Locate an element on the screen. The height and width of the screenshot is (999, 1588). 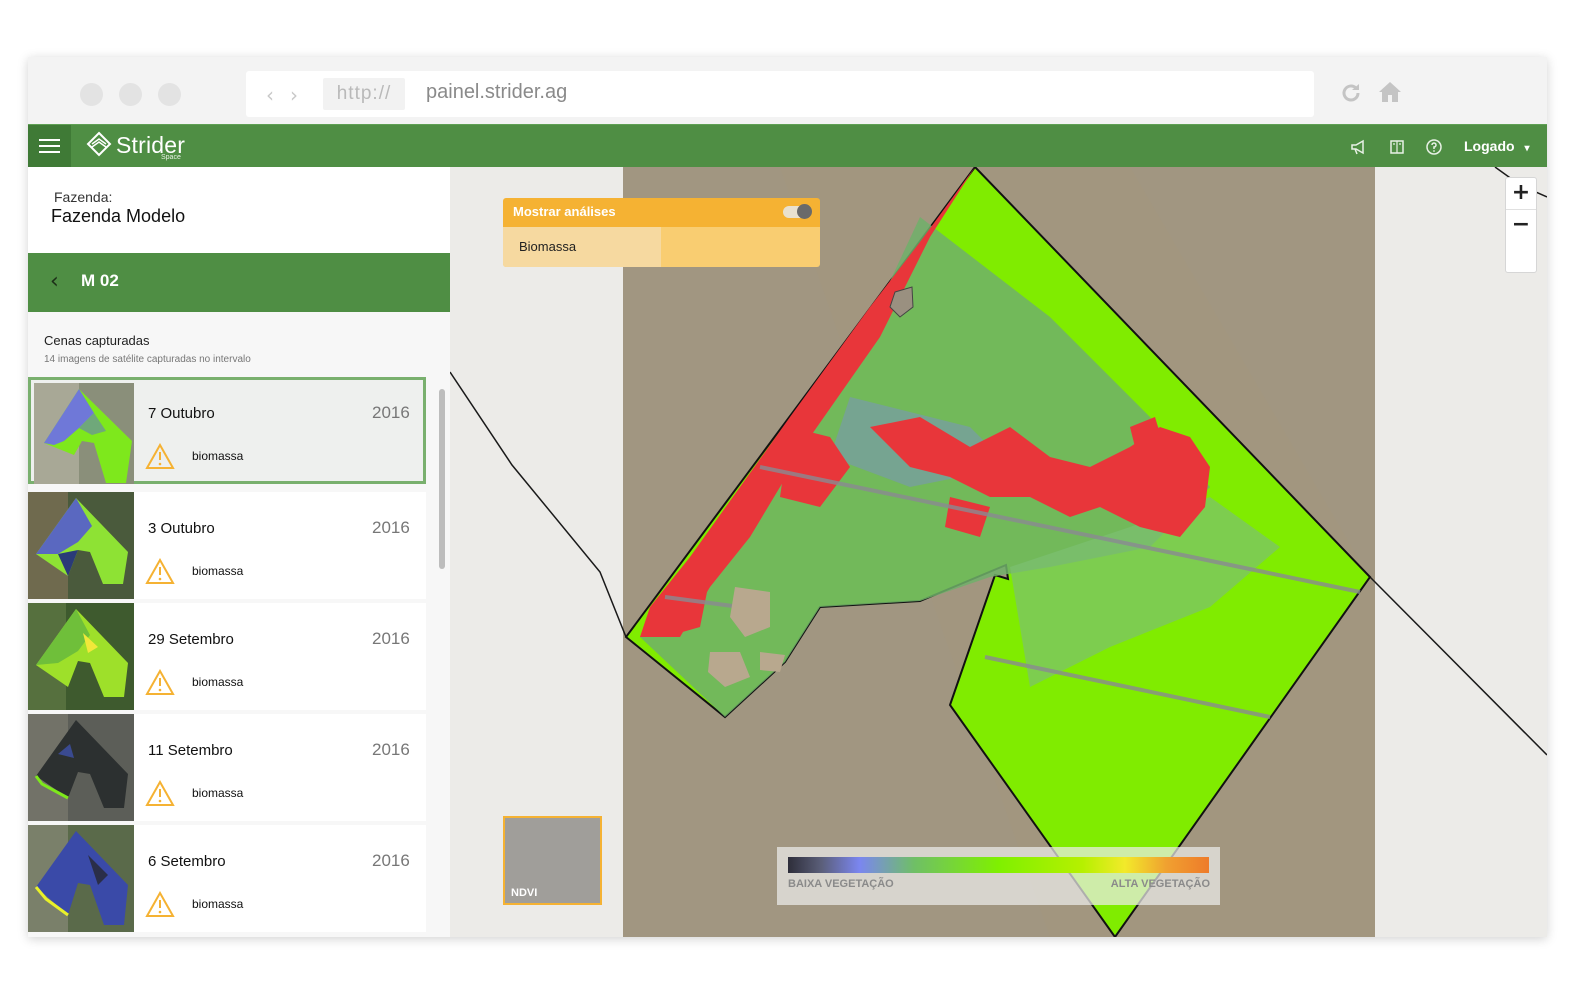
scene-item: 7 Outubro 2016 biomassa is located at coordinates (227, 430).